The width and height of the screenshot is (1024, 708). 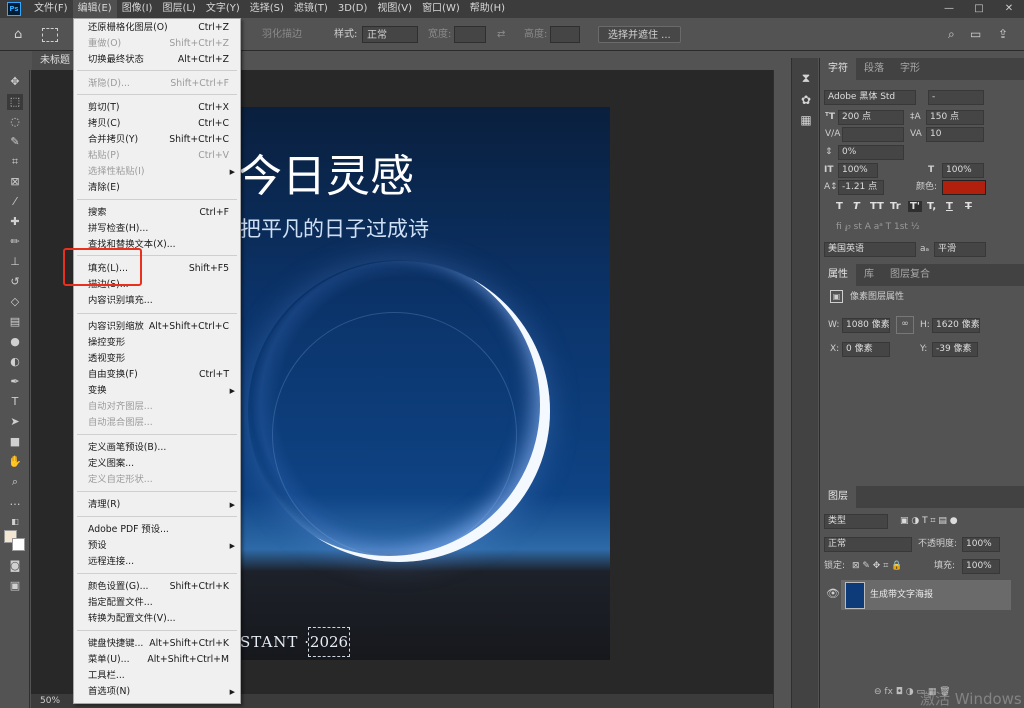 What do you see at coordinates (963, 170) in the screenshot?
I see `horizontal-scale-input: 100%` at bounding box center [963, 170].